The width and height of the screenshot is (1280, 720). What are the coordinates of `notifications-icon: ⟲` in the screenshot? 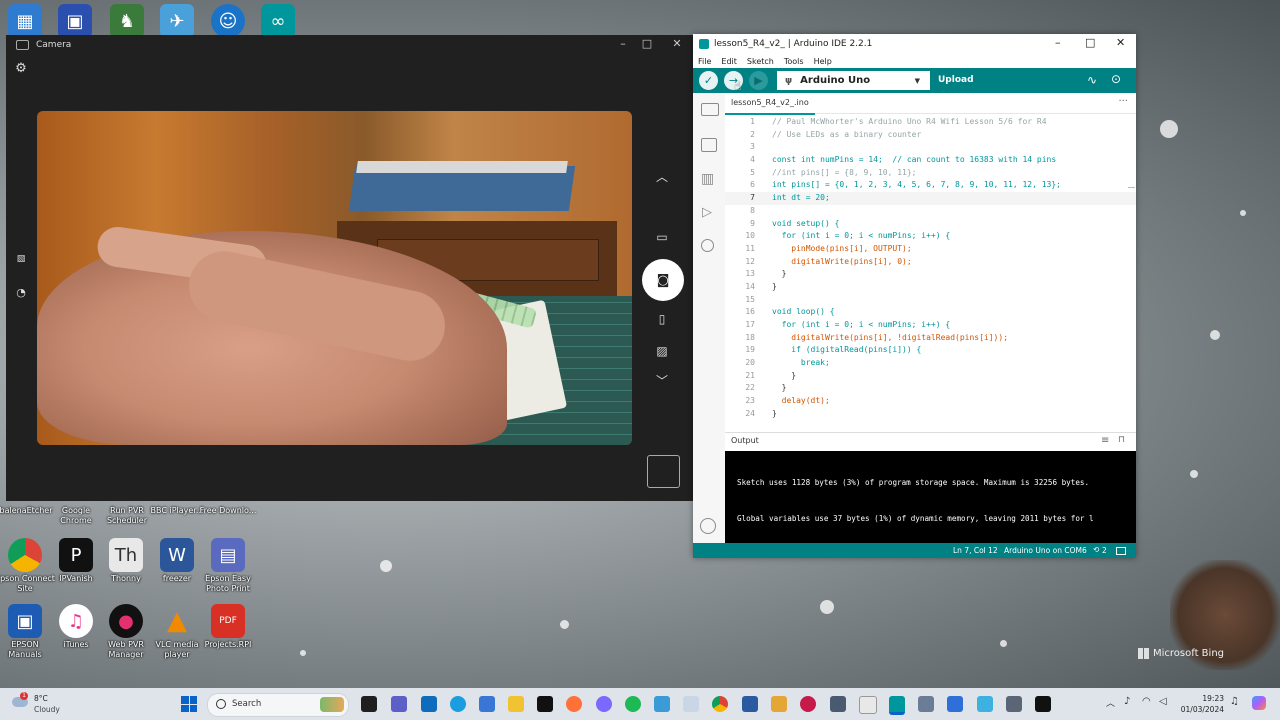 It's located at (1096, 549).